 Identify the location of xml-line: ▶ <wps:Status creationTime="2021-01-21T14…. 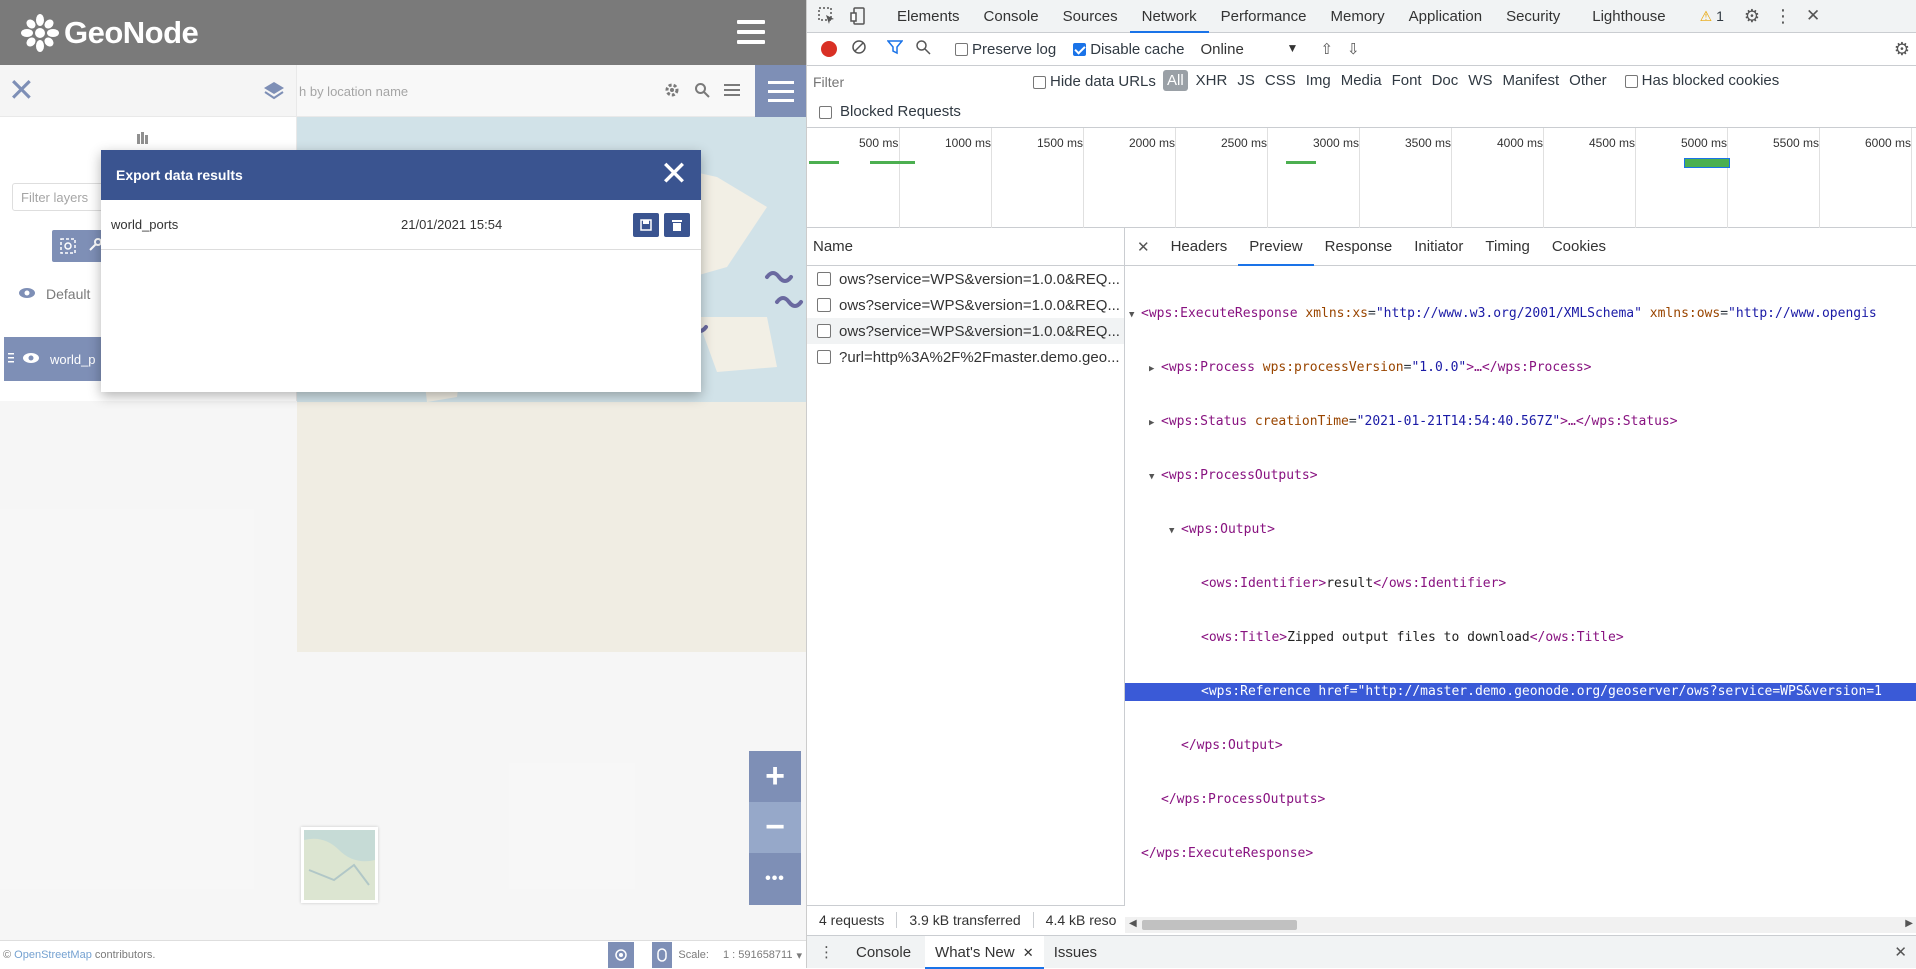
(1520, 422).